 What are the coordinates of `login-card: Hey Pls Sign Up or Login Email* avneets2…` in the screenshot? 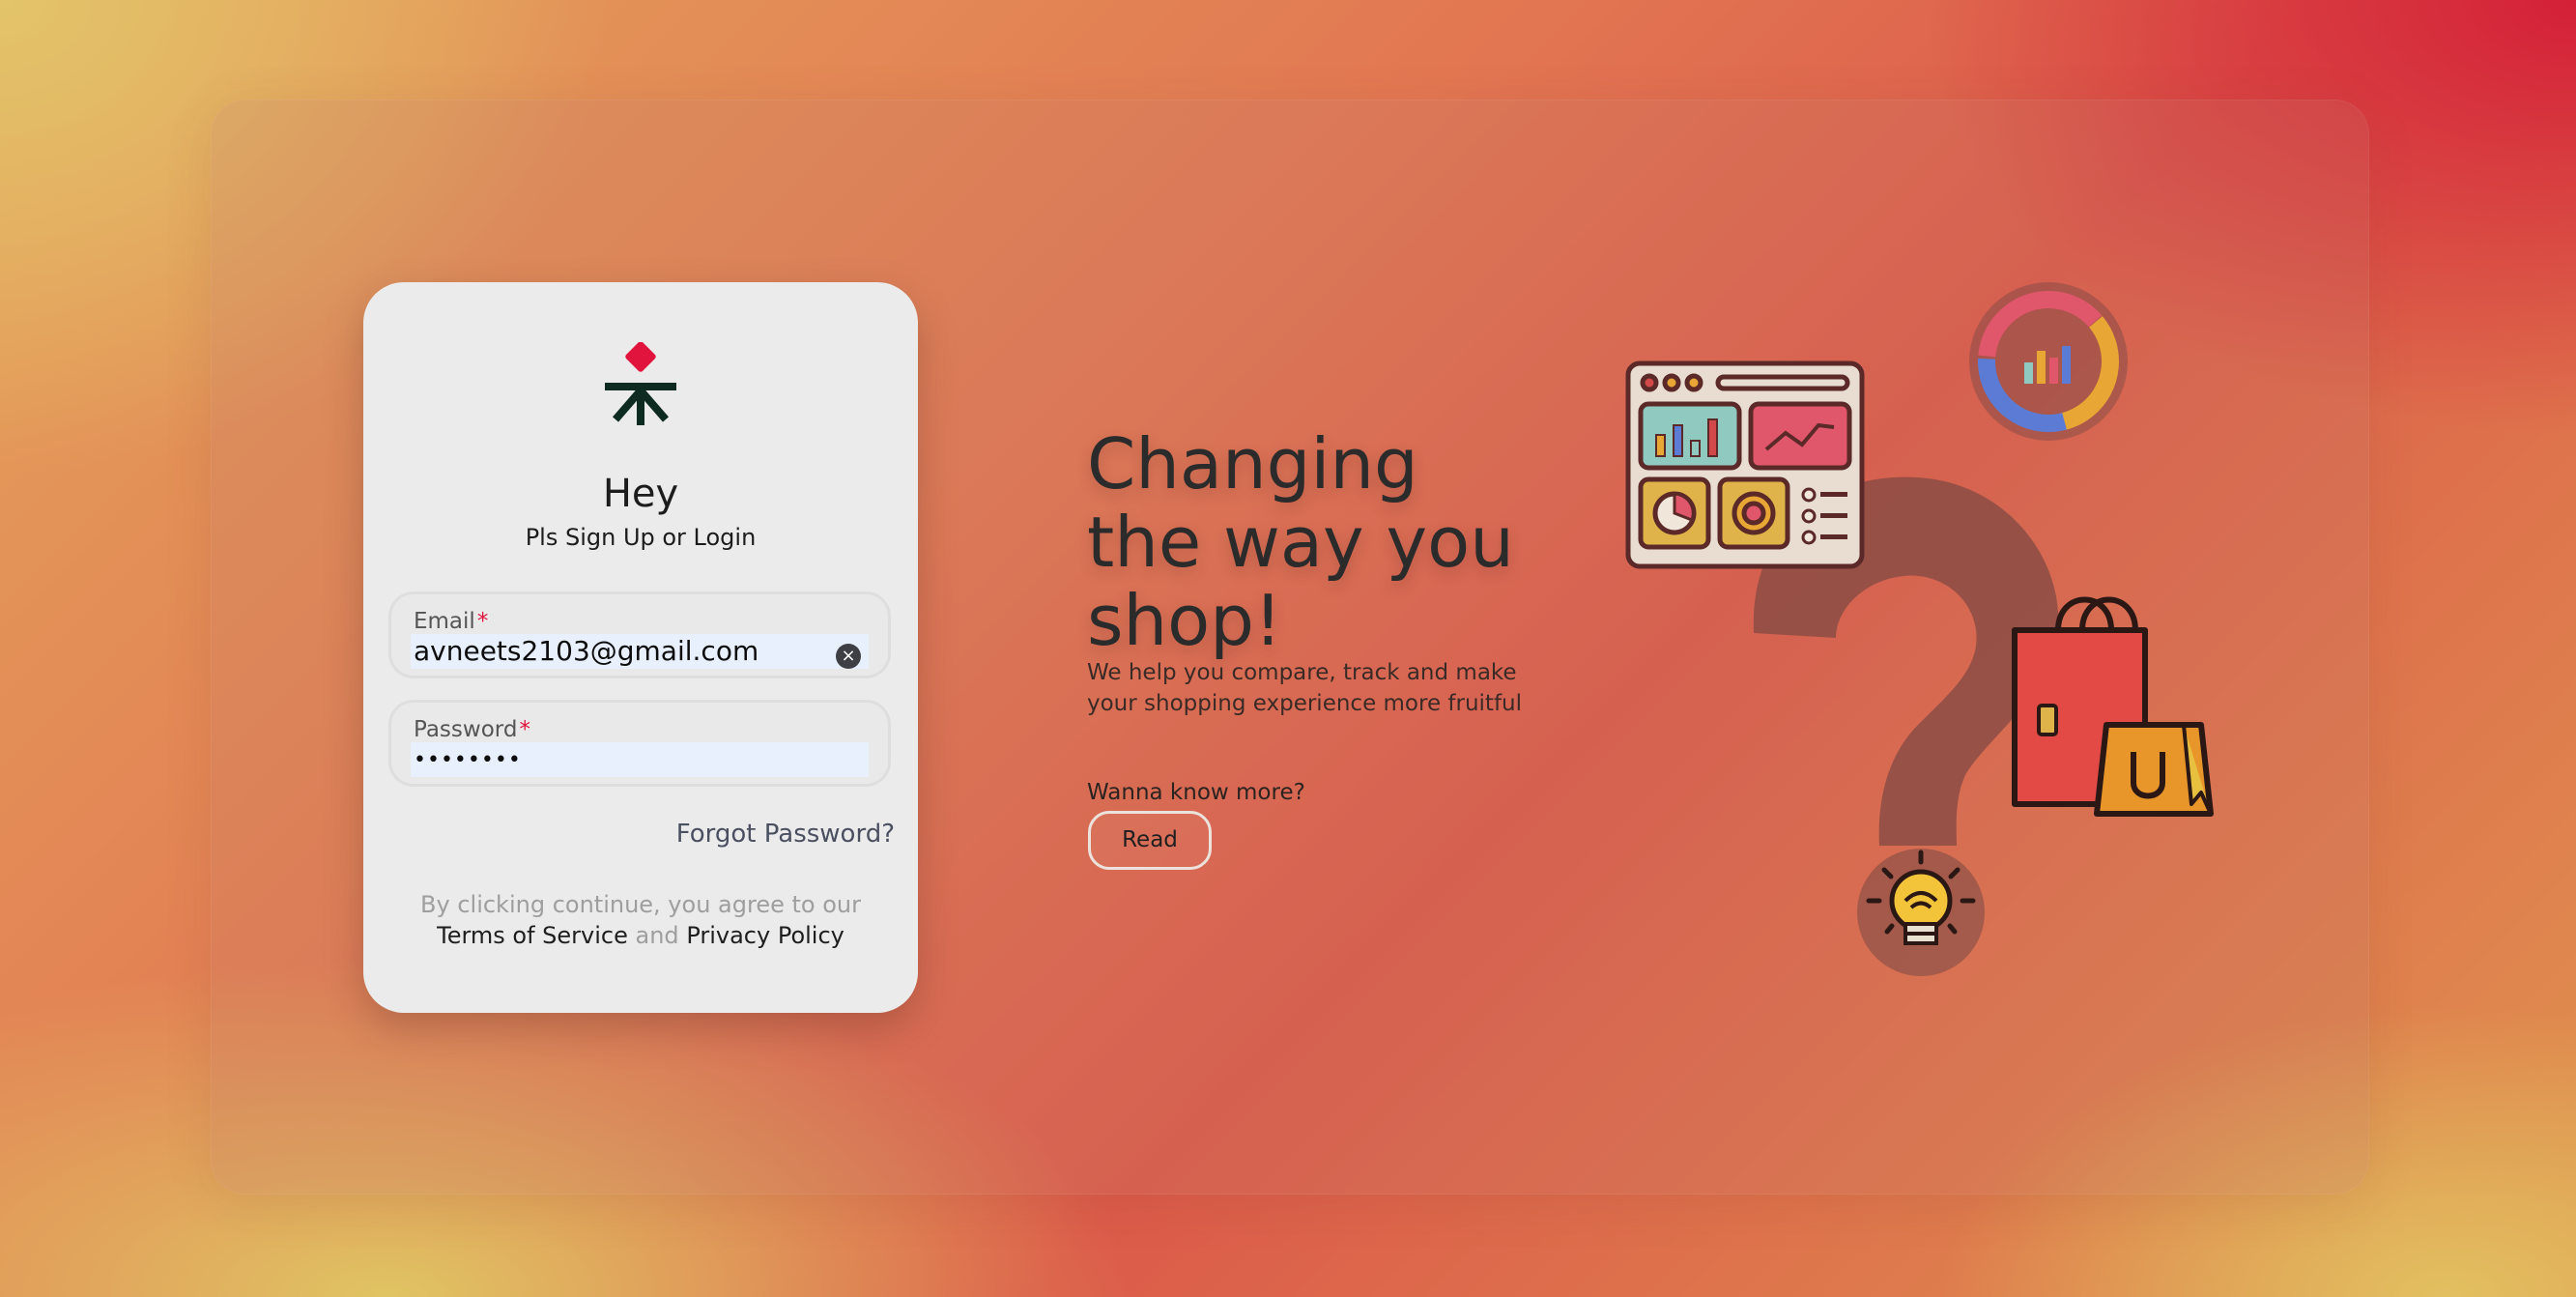 It's located at (640, 647).